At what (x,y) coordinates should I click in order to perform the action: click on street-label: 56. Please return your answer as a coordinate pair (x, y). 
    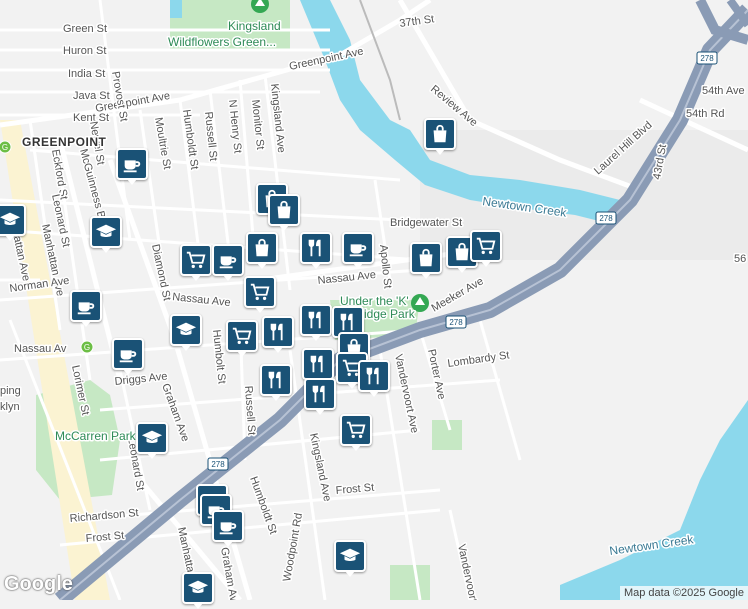
    Looking at the image, I should click on (740, 259).